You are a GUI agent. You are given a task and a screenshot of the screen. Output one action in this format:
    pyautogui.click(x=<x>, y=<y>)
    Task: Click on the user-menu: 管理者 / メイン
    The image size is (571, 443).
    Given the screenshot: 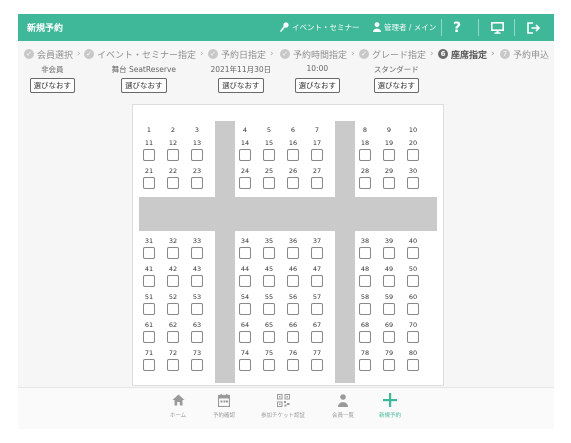 What is the action you would take?
    pyautogui.click(x=404, y=27)
    